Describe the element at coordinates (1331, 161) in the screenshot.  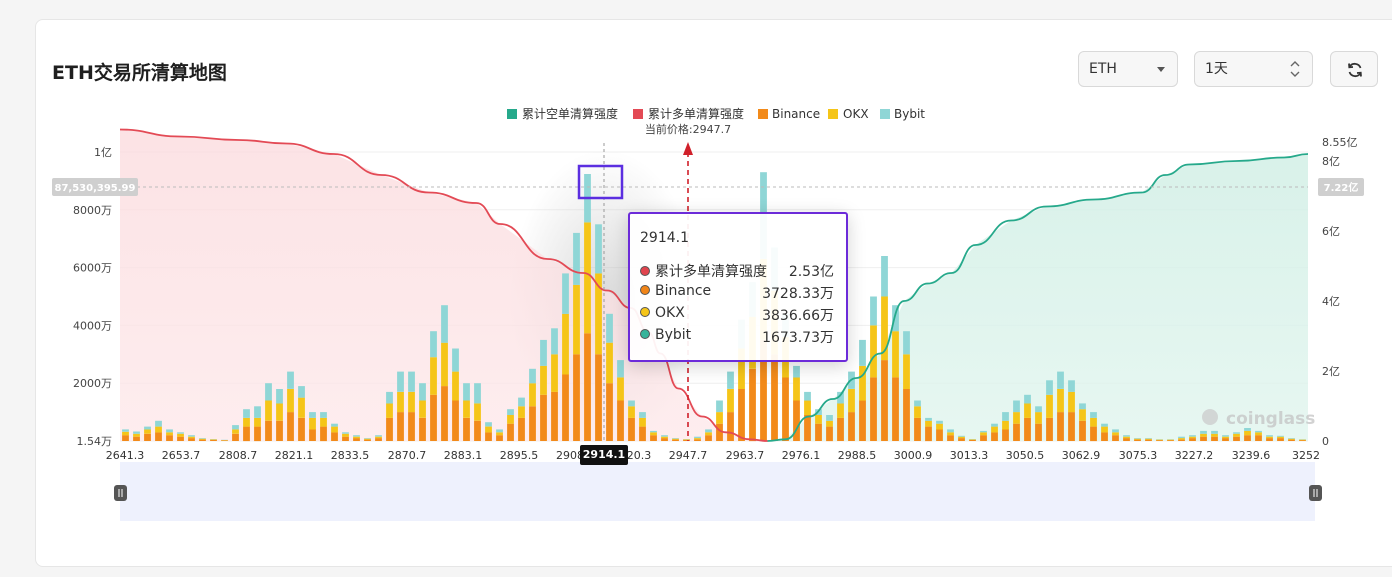
I see `y-right-tick-label: 8亿` at that location.